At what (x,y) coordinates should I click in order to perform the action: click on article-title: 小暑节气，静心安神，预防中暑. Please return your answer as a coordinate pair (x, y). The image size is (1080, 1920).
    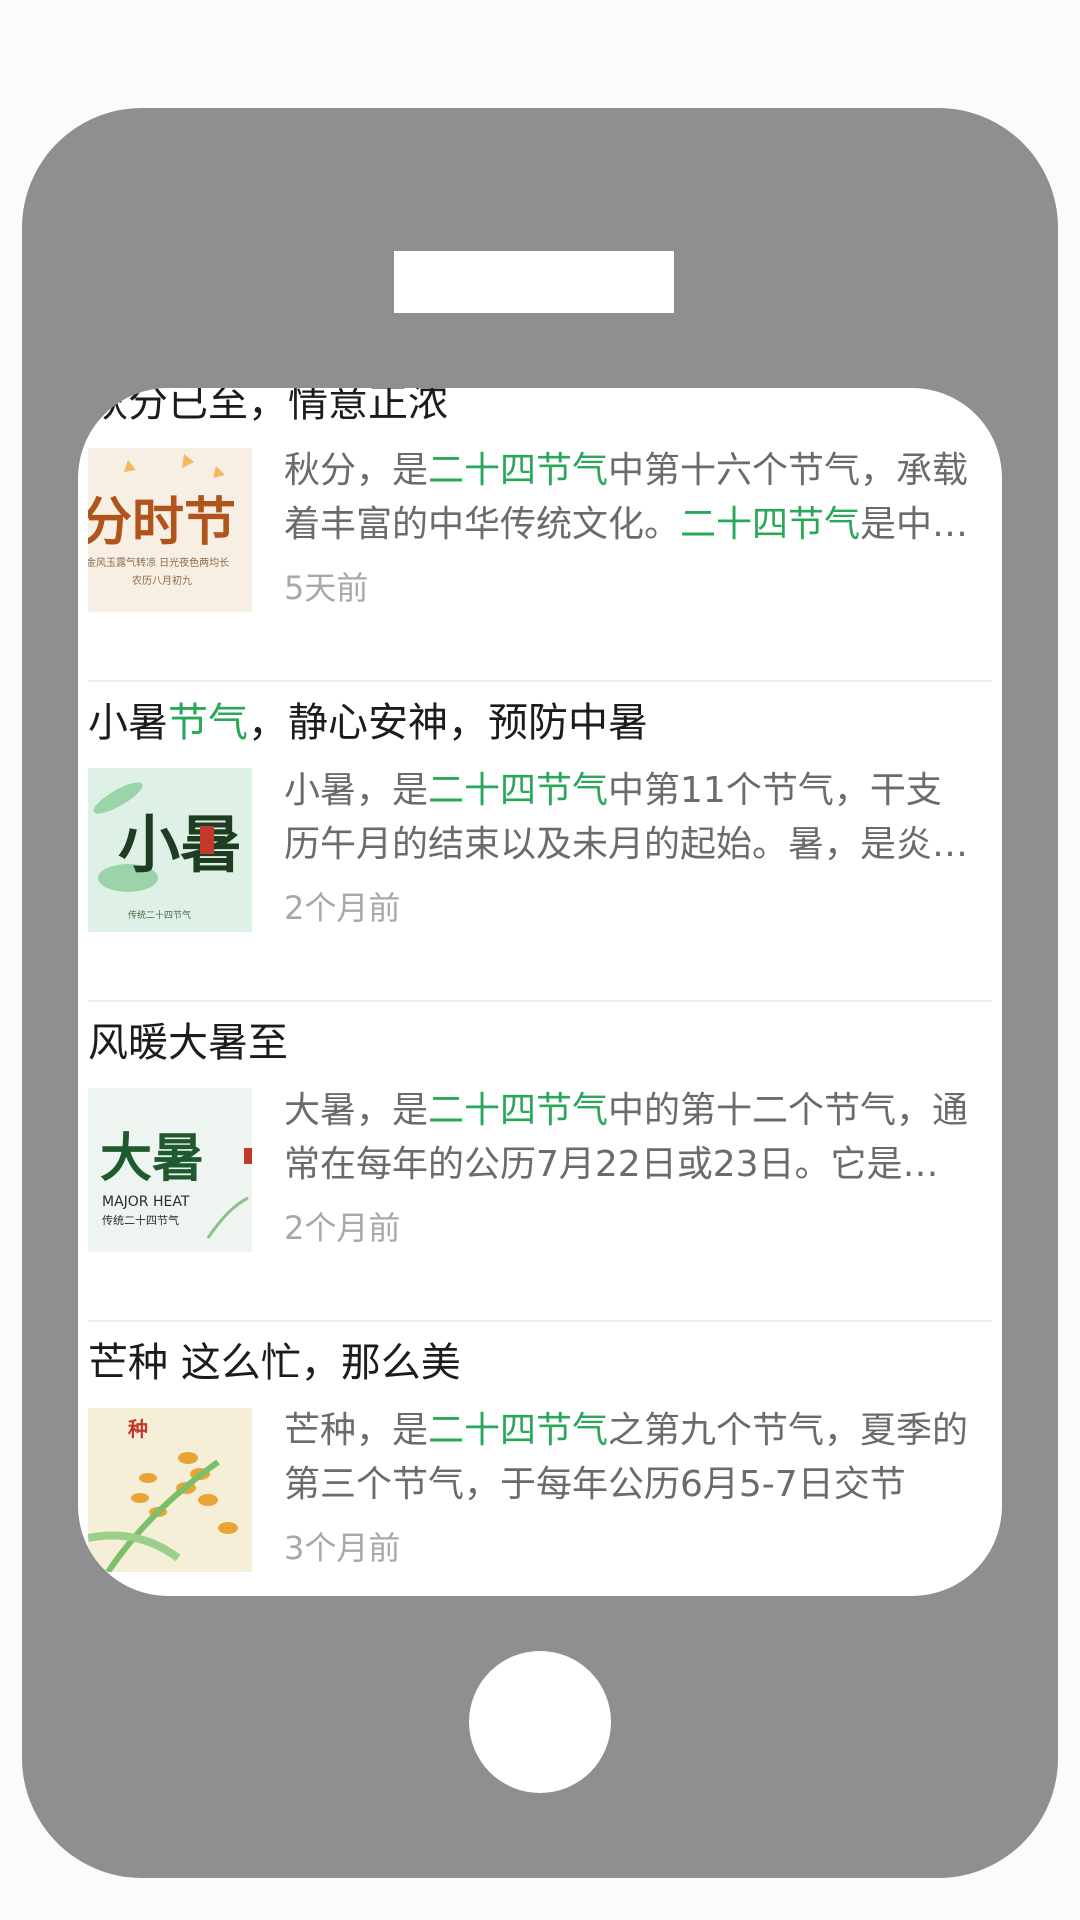
    Looking at the image, I should click on (538, 723).